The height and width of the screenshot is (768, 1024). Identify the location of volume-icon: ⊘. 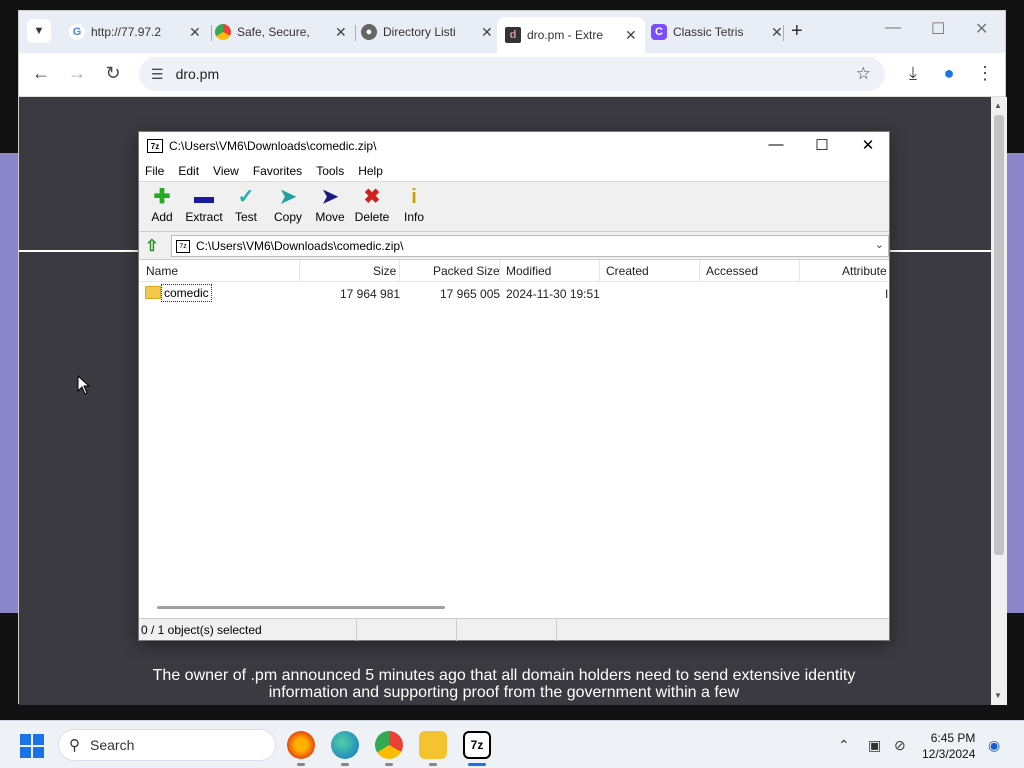
(900, 745).